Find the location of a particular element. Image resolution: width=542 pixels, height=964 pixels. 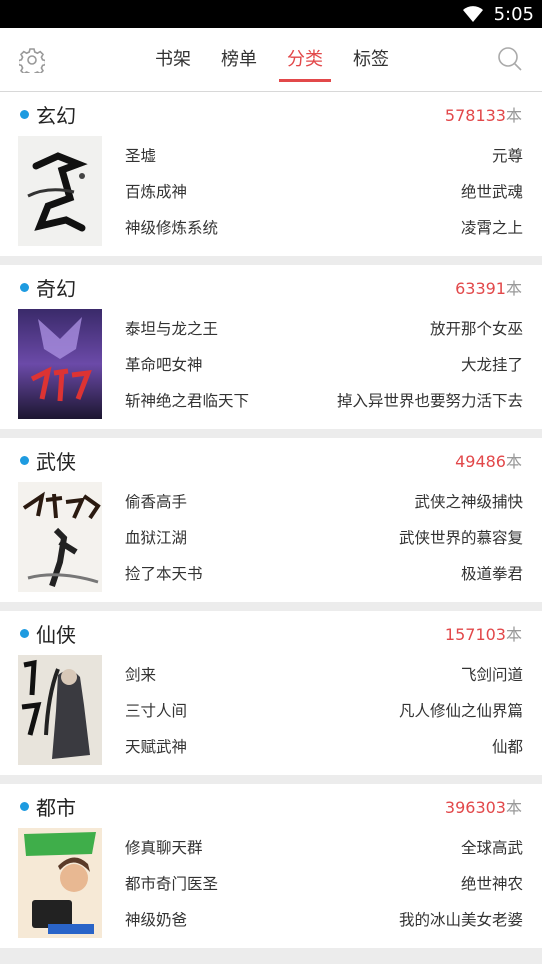

book-title: 百炼成神 is located at coordinates (156, 191).